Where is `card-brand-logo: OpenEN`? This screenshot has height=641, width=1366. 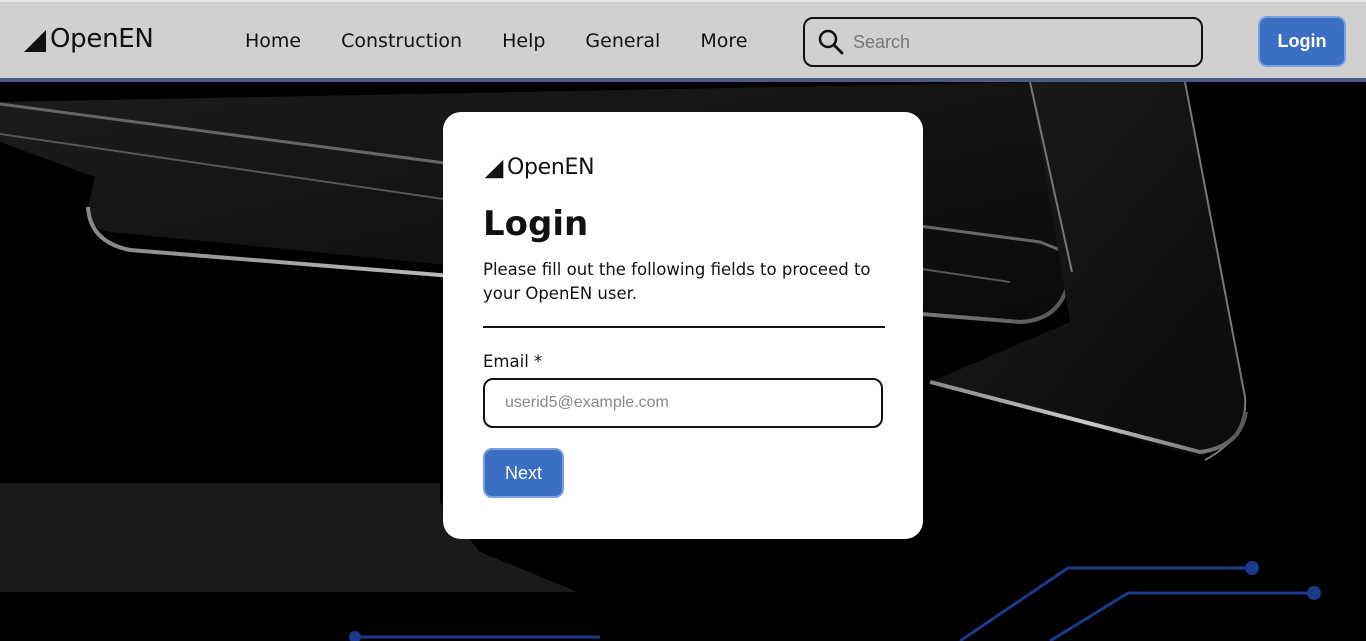
card-brand-logo: OpenEN is located at coordinates (539, 167).